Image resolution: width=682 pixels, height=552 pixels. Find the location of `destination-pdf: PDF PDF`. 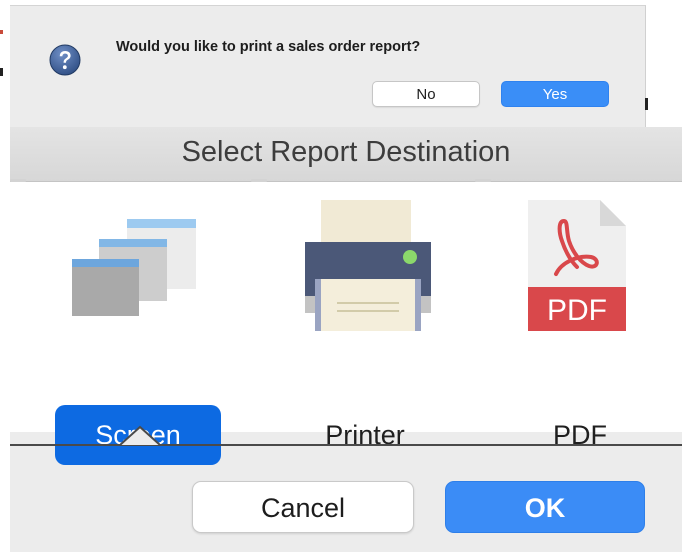

destination-pdf: PDF PDF is located at coordinates (590, 323).